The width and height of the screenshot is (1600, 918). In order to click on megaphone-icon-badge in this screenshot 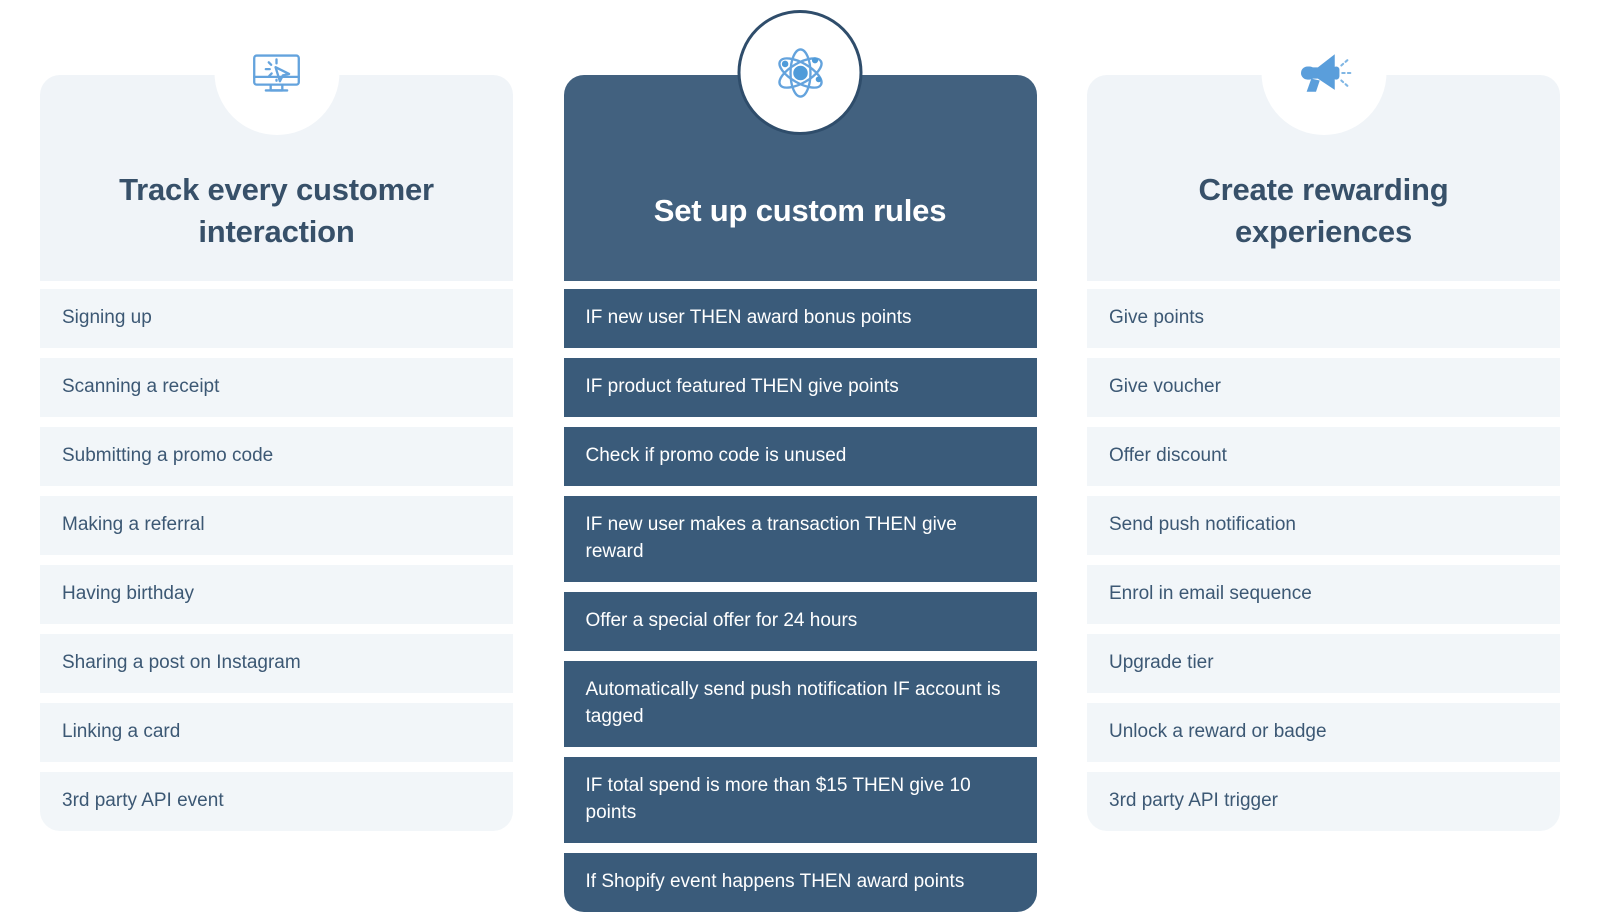, I will do `click(1323, 72)`.